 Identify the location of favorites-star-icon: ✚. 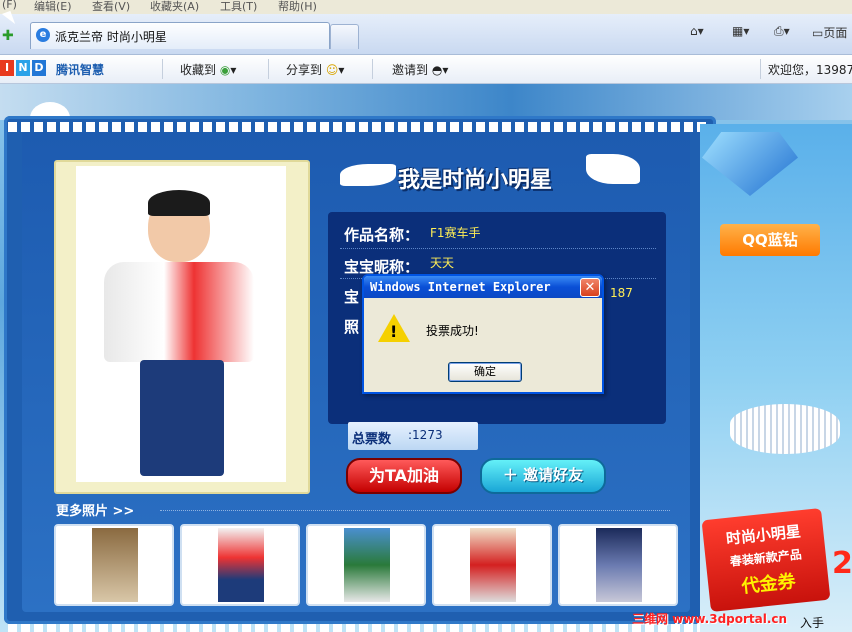
(9, 36).